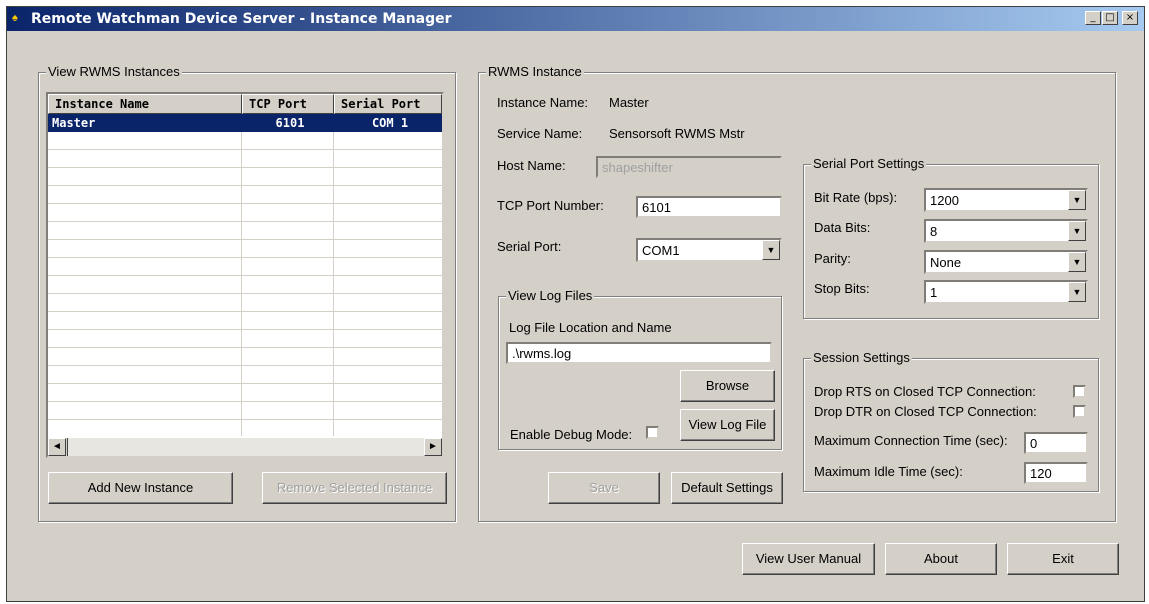 The image size is (1149, 604). I want to click on view-log-button: View Log File, so click(727, 425).